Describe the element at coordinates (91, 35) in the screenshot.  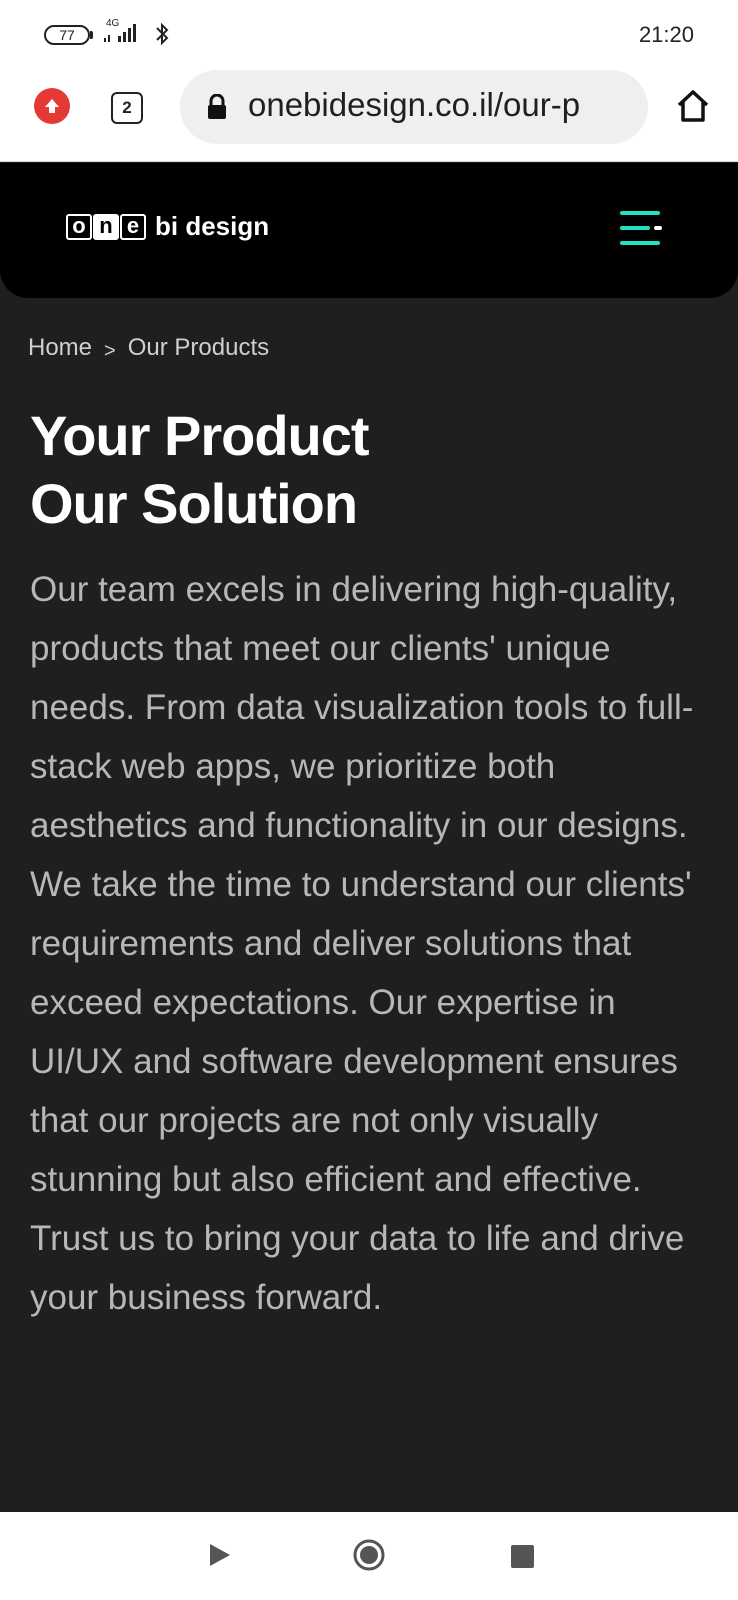
I see `battery-tip` at that location.